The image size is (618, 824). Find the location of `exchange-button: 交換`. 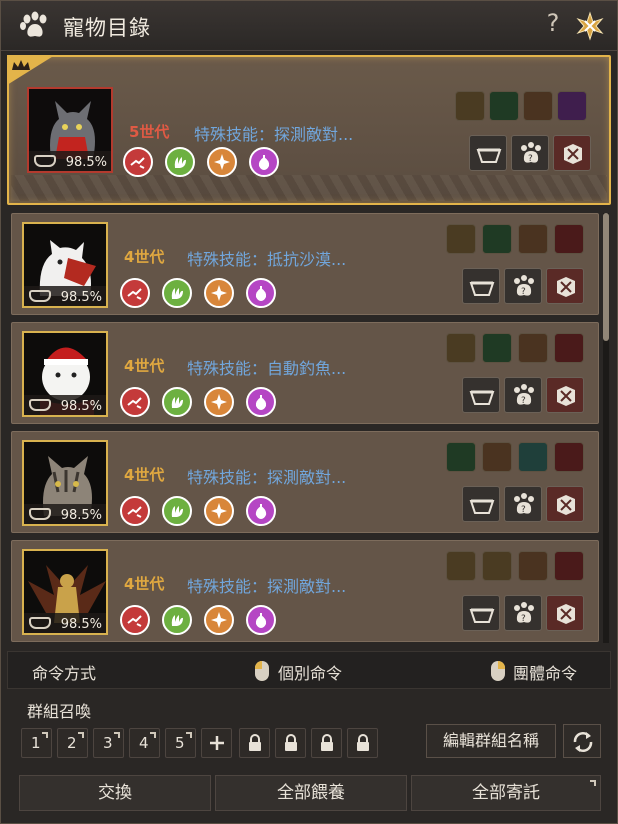

exchange-button: 交換 is located at coordinates (115, 793).